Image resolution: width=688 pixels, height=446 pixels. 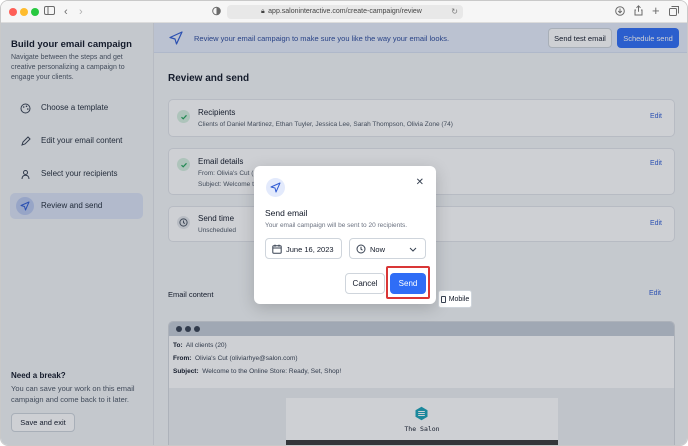 What do you see at coordinates (216, 13) in the screenshot?
I see `privacy-shield-icon` at bounding box center [216, 13].